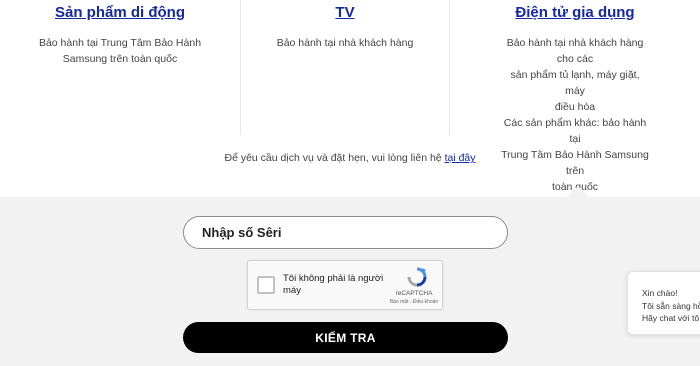  I want to click on desc-line: Bảo hành tại nhà khách hàng, so click(345, 43).